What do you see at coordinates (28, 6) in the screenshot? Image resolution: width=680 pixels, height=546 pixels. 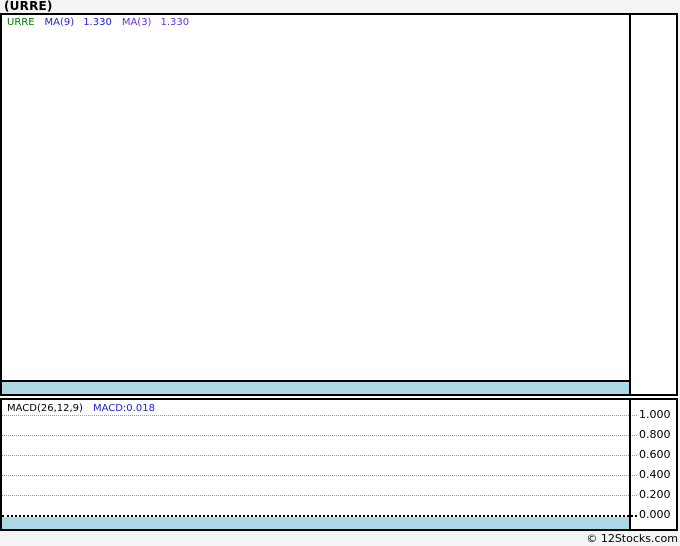 I see `page-title: (URRE)` at bounding box center [28, 6].